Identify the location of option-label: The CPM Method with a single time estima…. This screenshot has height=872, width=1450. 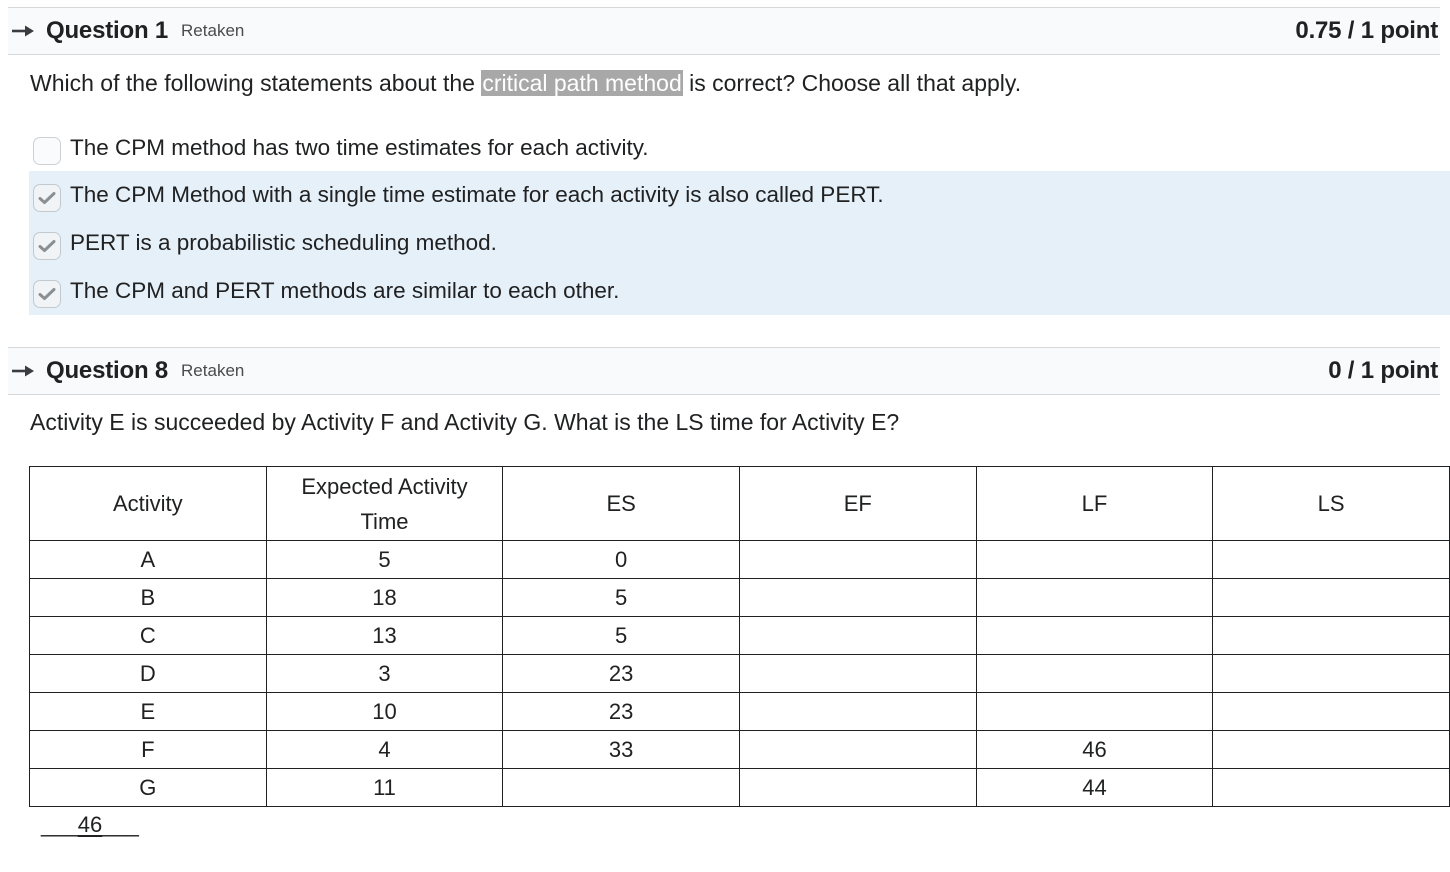
(477, 194).